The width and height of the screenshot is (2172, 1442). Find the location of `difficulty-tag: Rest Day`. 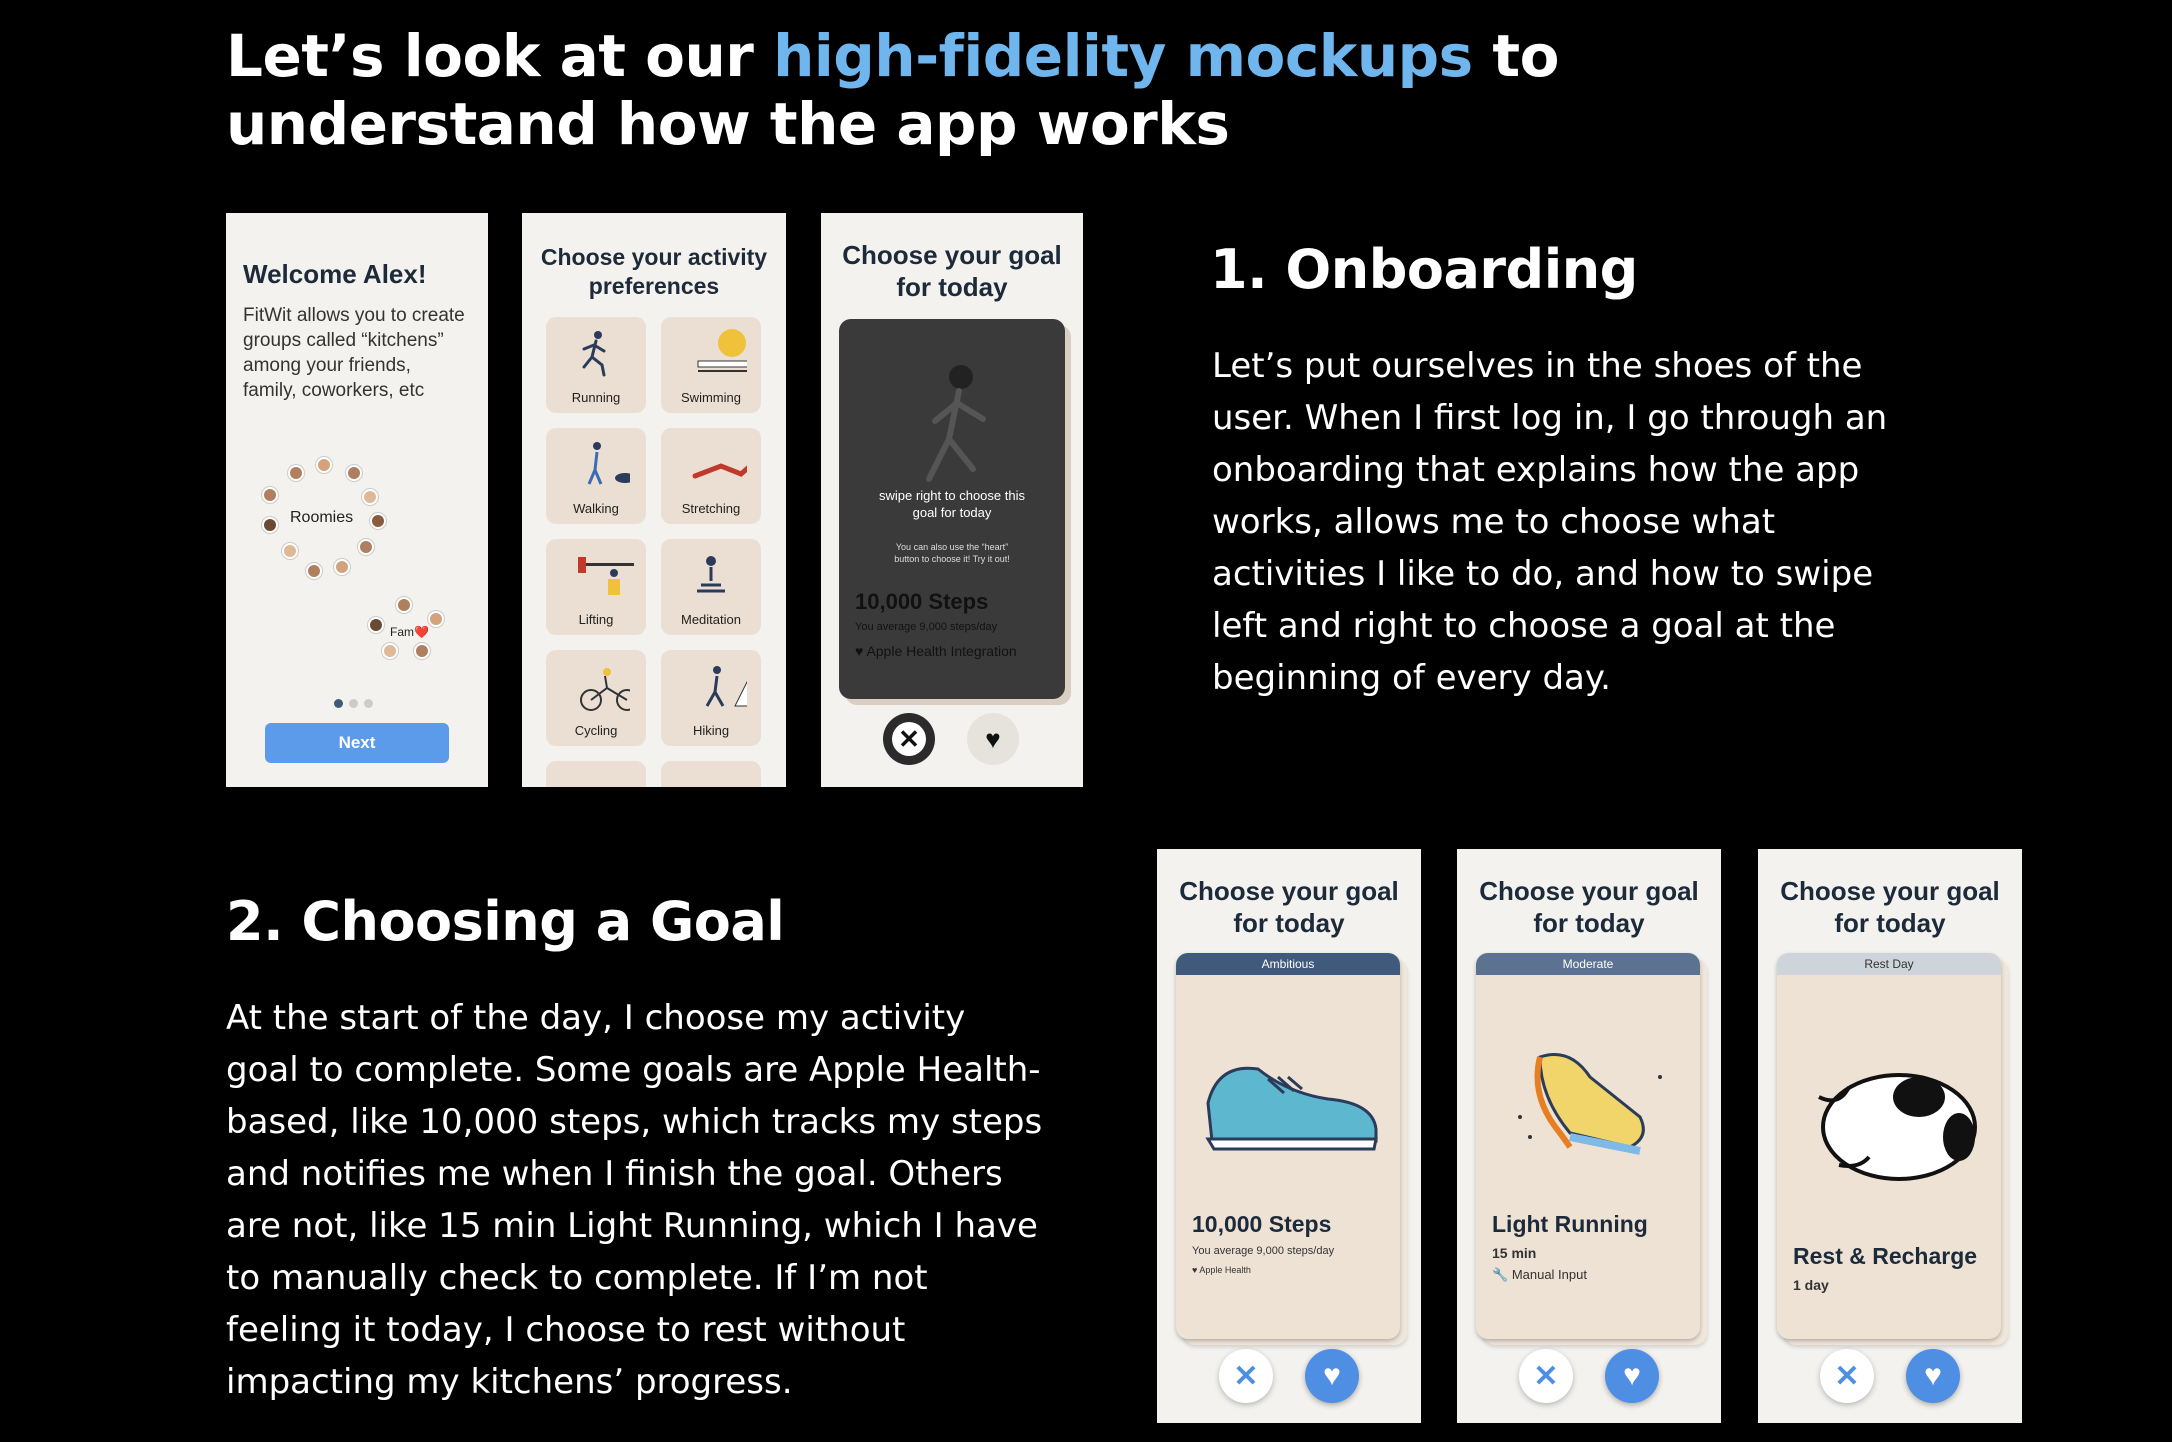

difficulty-tag: Rest Day is located at coordinates (1889, 964).